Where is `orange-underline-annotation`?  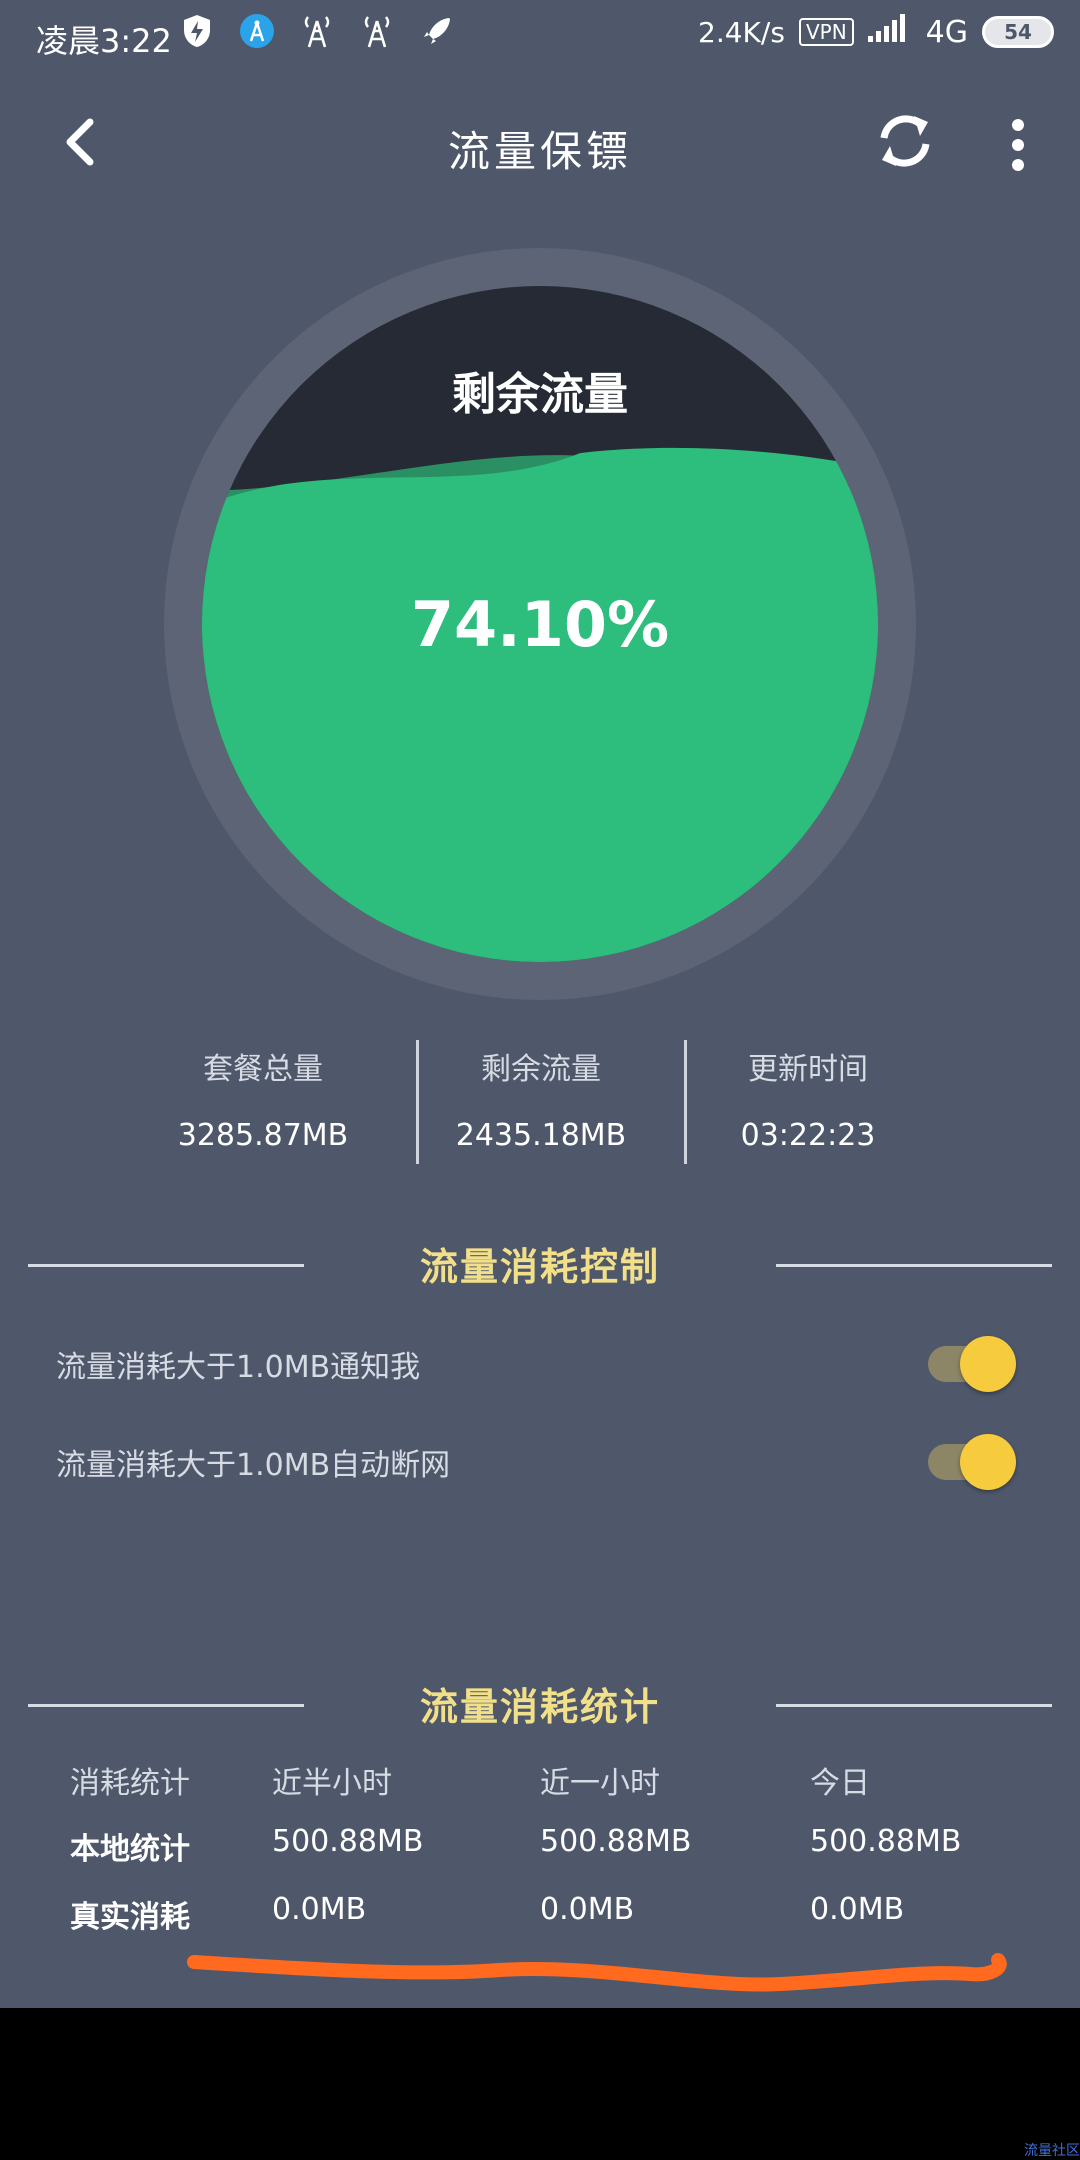
orange-underline-annotation is located at coordinates (597, 1972).